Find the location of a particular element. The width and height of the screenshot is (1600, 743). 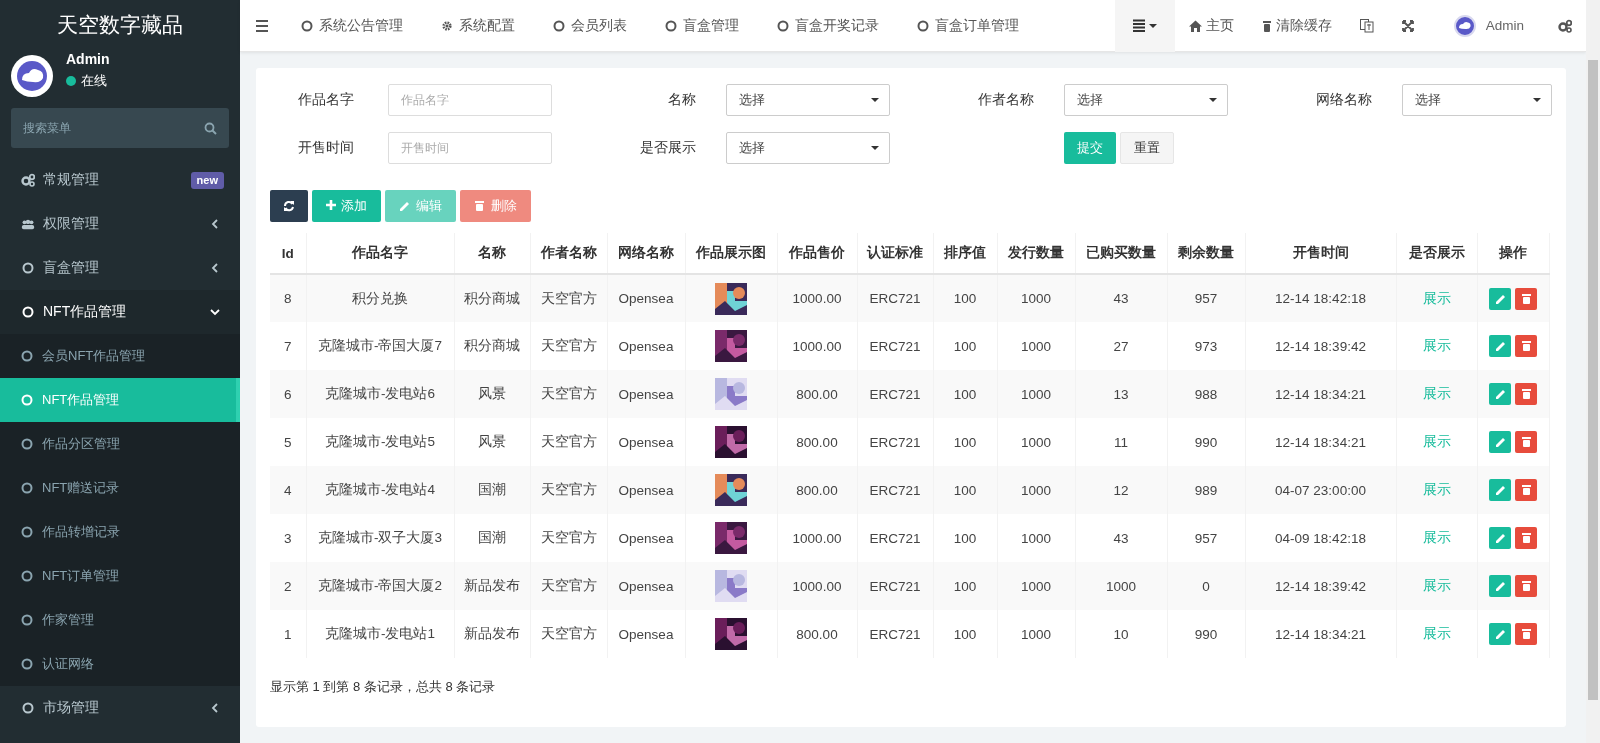

submenu-item: NFT赠送记录 is located at coordinates (120, 488).